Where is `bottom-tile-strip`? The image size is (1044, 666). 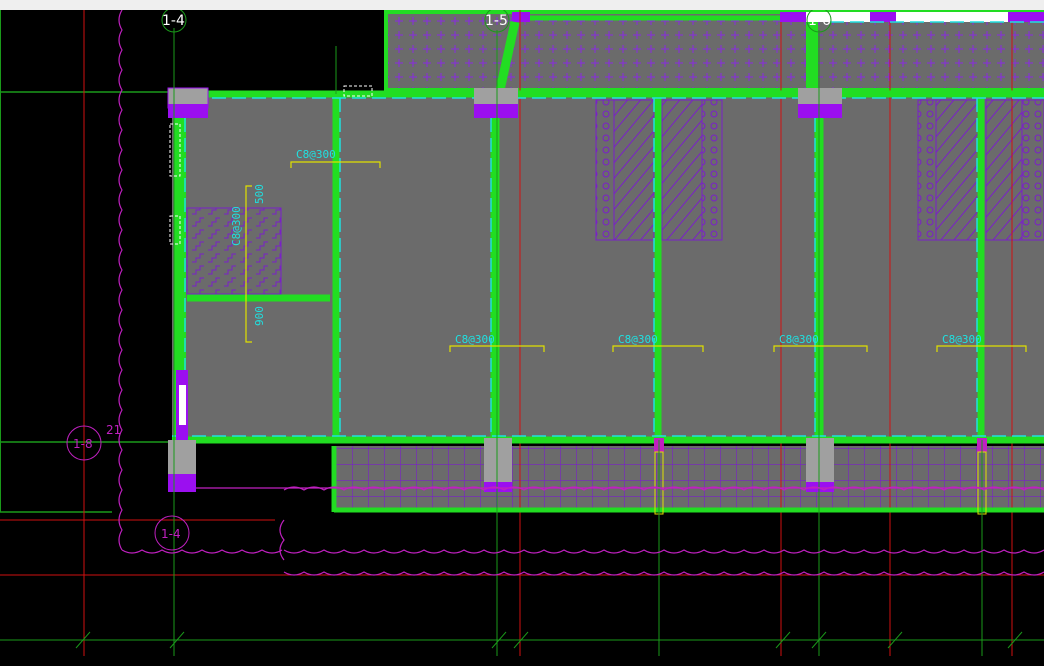
bottom-tile-strip is located at coordinates (688, 478).